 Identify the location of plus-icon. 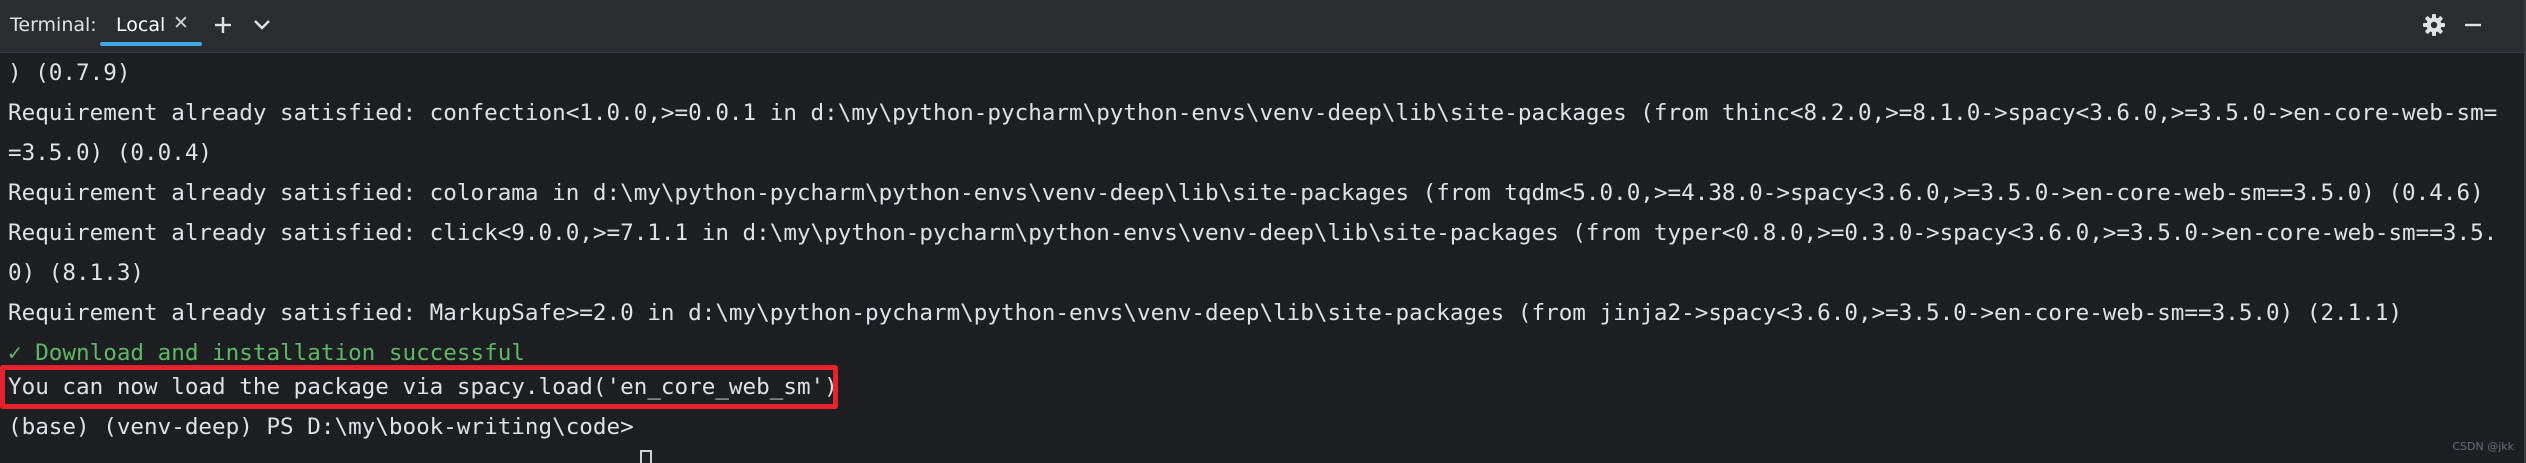
(223, 25).